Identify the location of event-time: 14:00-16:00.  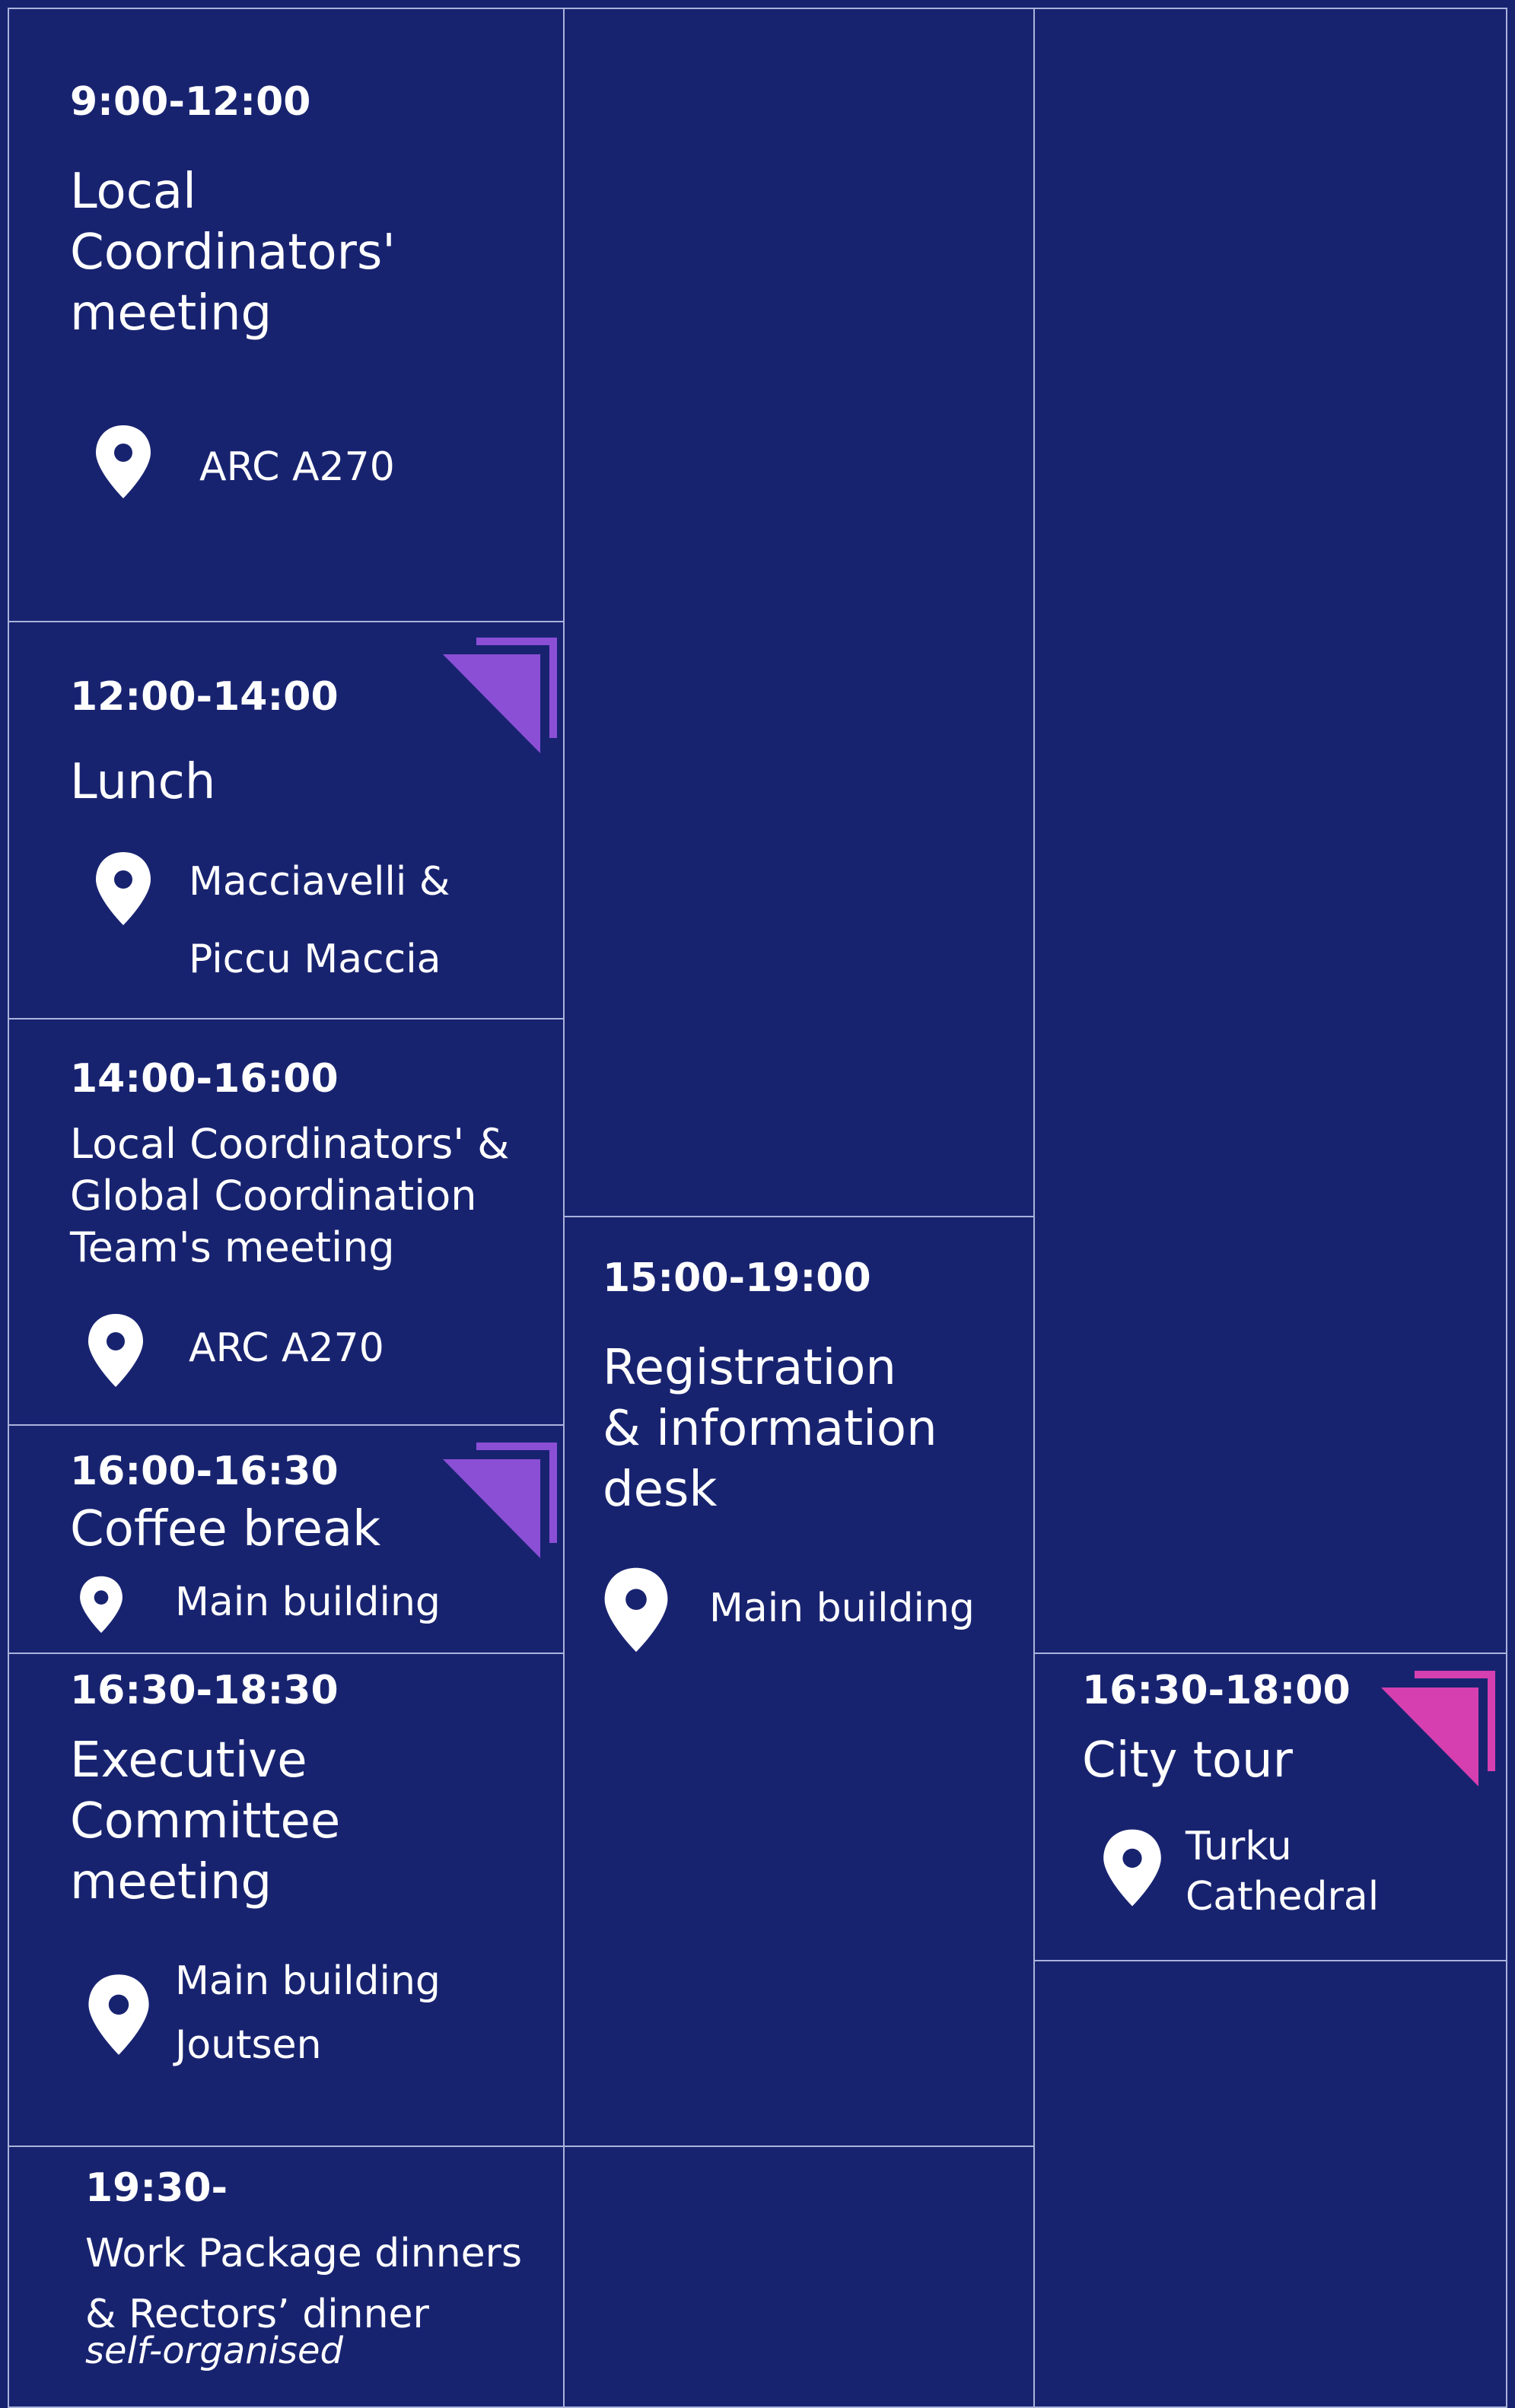
(204, 1079).